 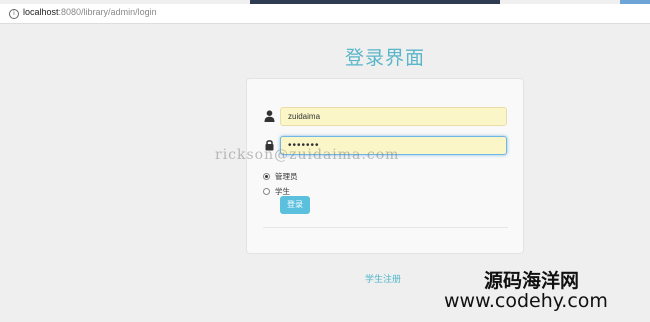 I want to click on panel-divider, so click(x=385, y=227).